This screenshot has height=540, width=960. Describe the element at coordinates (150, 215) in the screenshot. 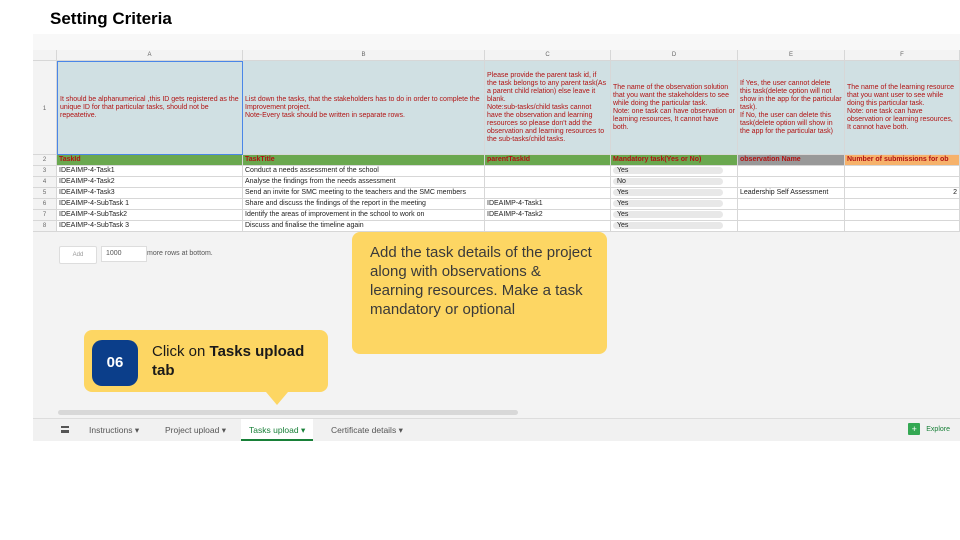

I see `table-cell: IDEAIMP-4-SubTask2` at that location.